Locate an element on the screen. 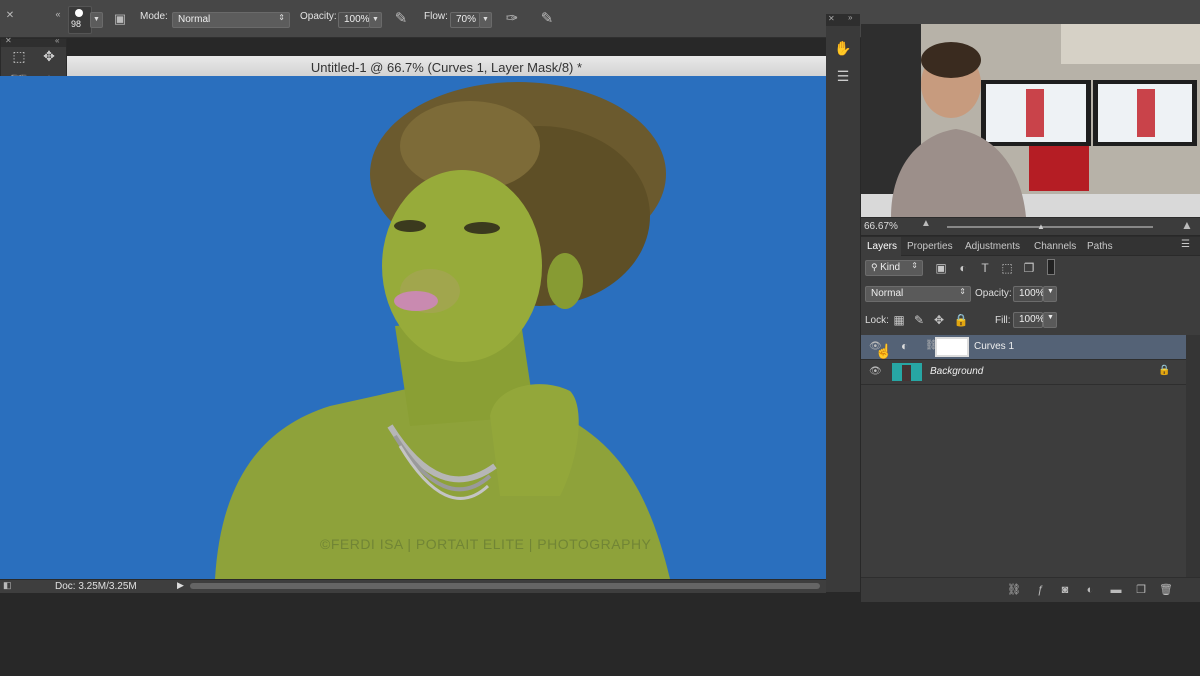  layers-footer: ⛓ ƒ ◙ ◐ ▬ ❐ 🗑 is located at coordinates (1030, 589).